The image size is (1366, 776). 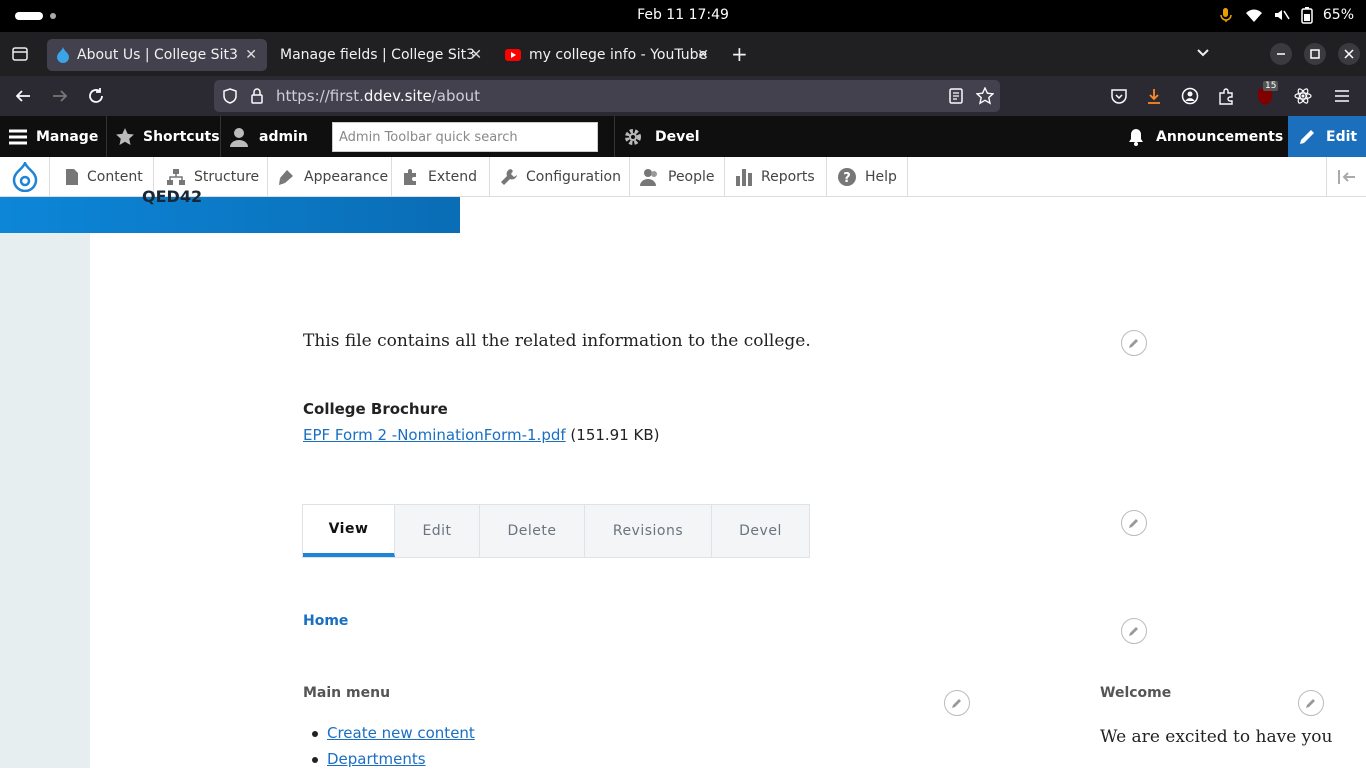 What do you see at coordinates (346, 177) in the screenshot?
I see `menu-label-appearance: Appearance` at bounding box center [346, 177].